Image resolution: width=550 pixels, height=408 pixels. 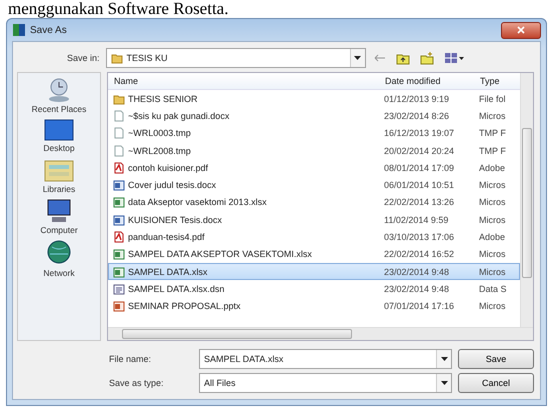 I want to click on file-type-dropdown: All Files, so click(x=325, y=383).